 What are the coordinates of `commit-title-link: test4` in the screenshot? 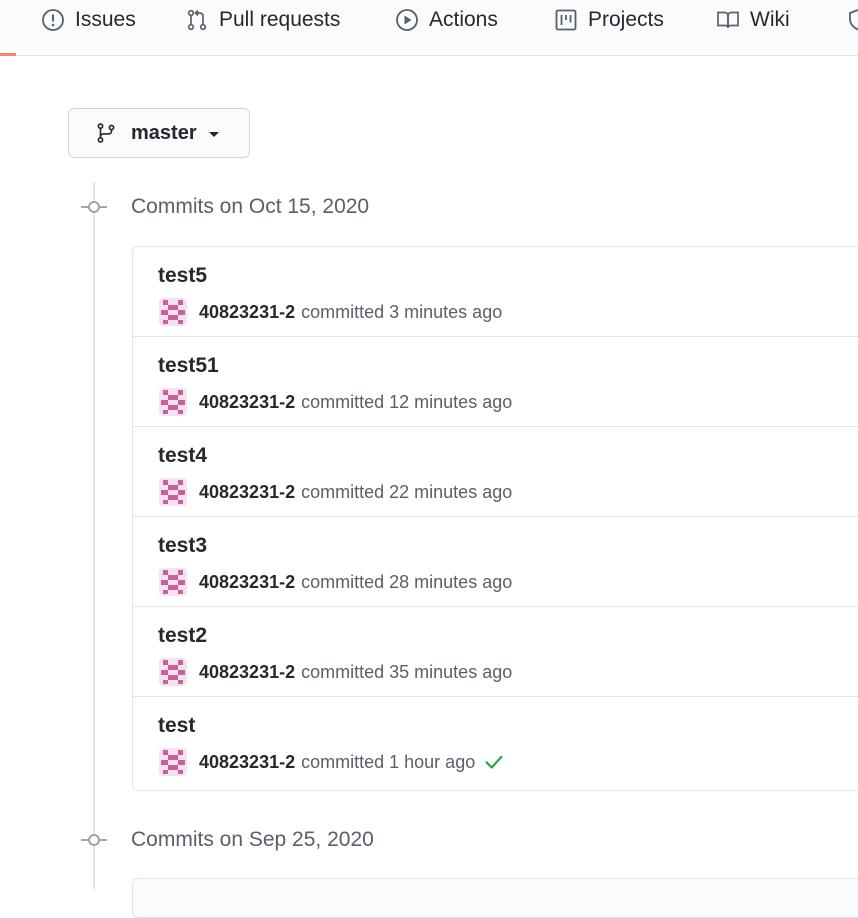 It's located at (182, 456).